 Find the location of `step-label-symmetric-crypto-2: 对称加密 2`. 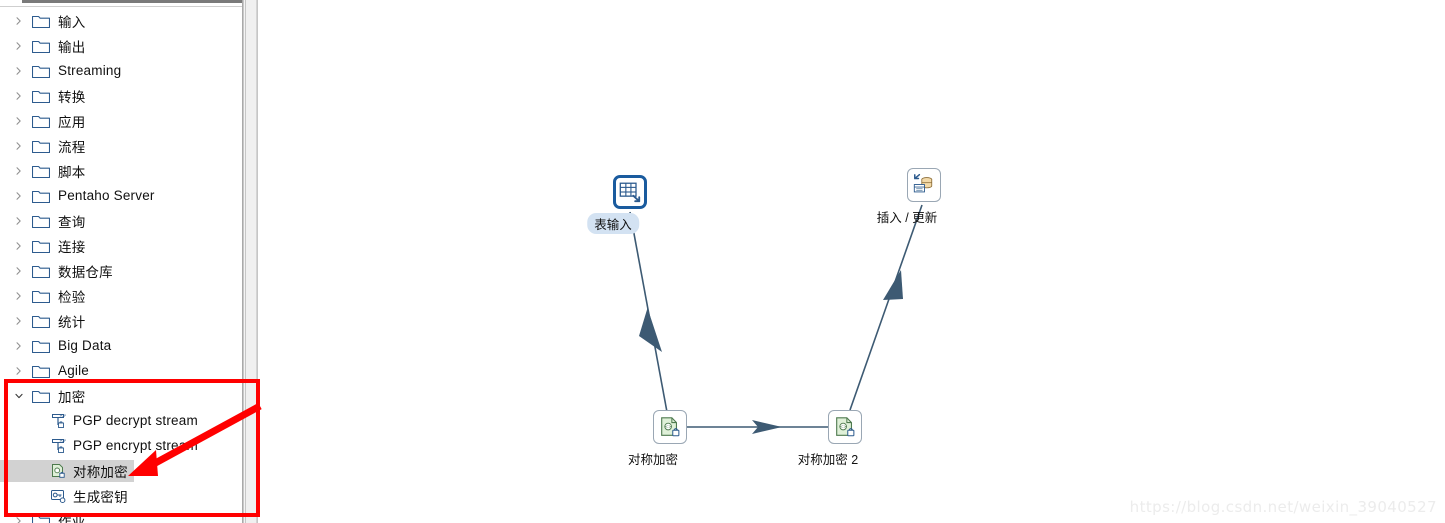

step-label-symmetric-crypto-2: 对称加密 2 is located at coordinates (828, 460).